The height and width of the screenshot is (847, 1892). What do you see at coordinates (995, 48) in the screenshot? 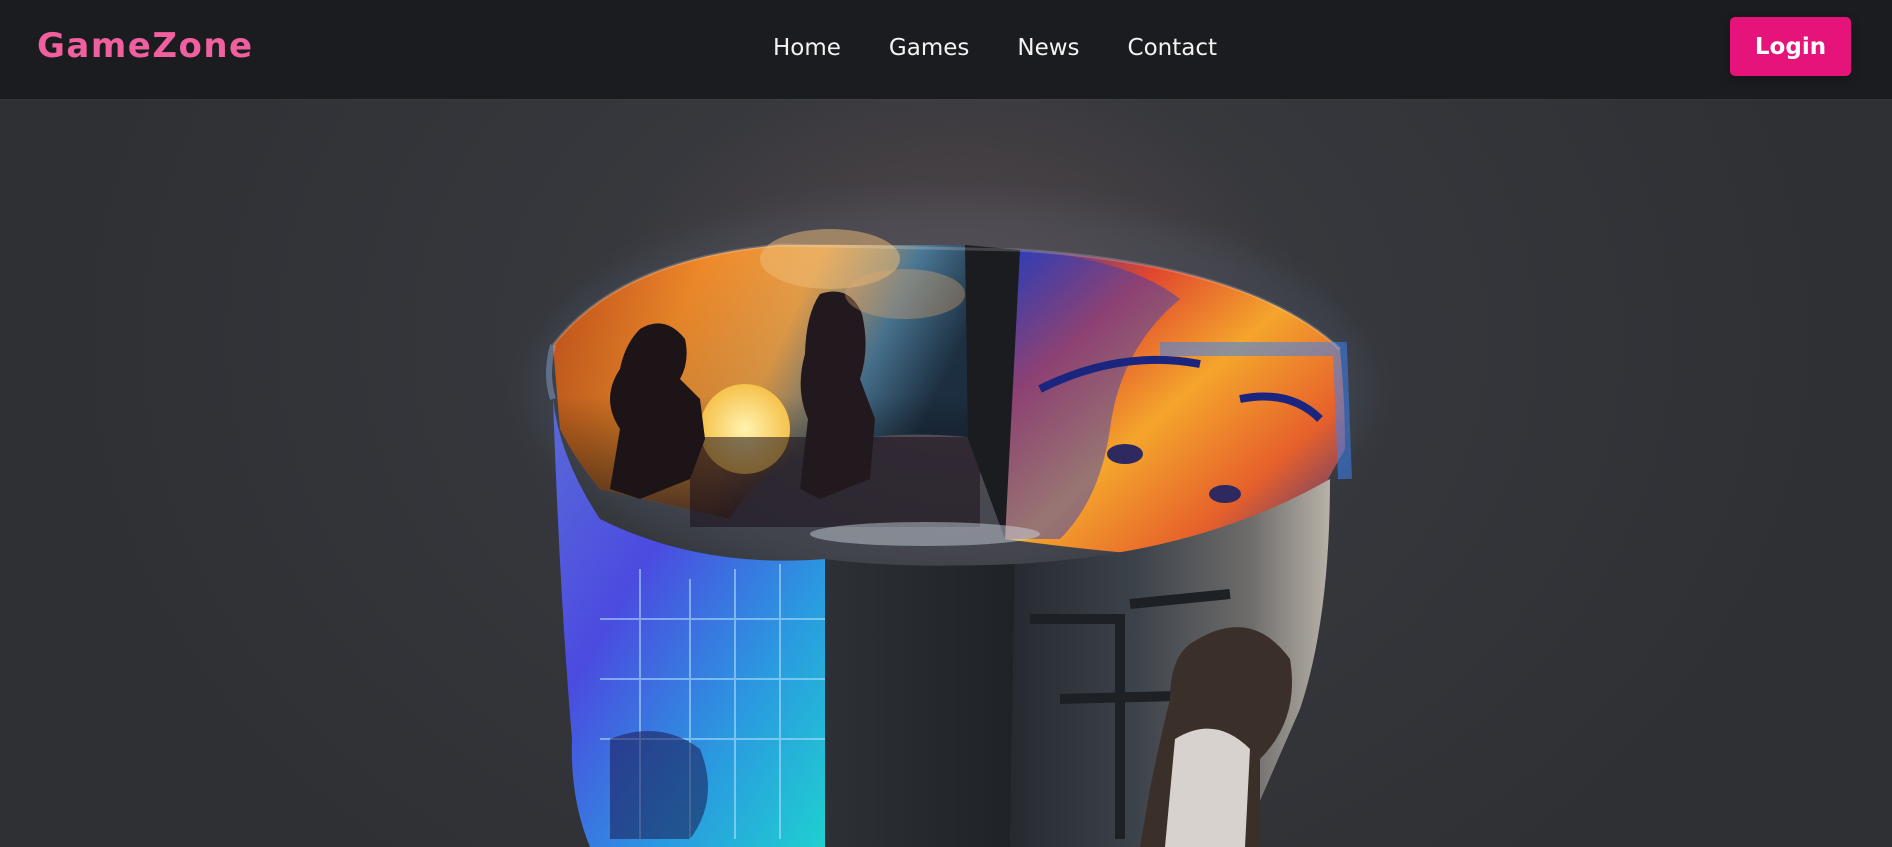
I see `main-nav: Home Games News Contact` at bounding box center [995, 48].